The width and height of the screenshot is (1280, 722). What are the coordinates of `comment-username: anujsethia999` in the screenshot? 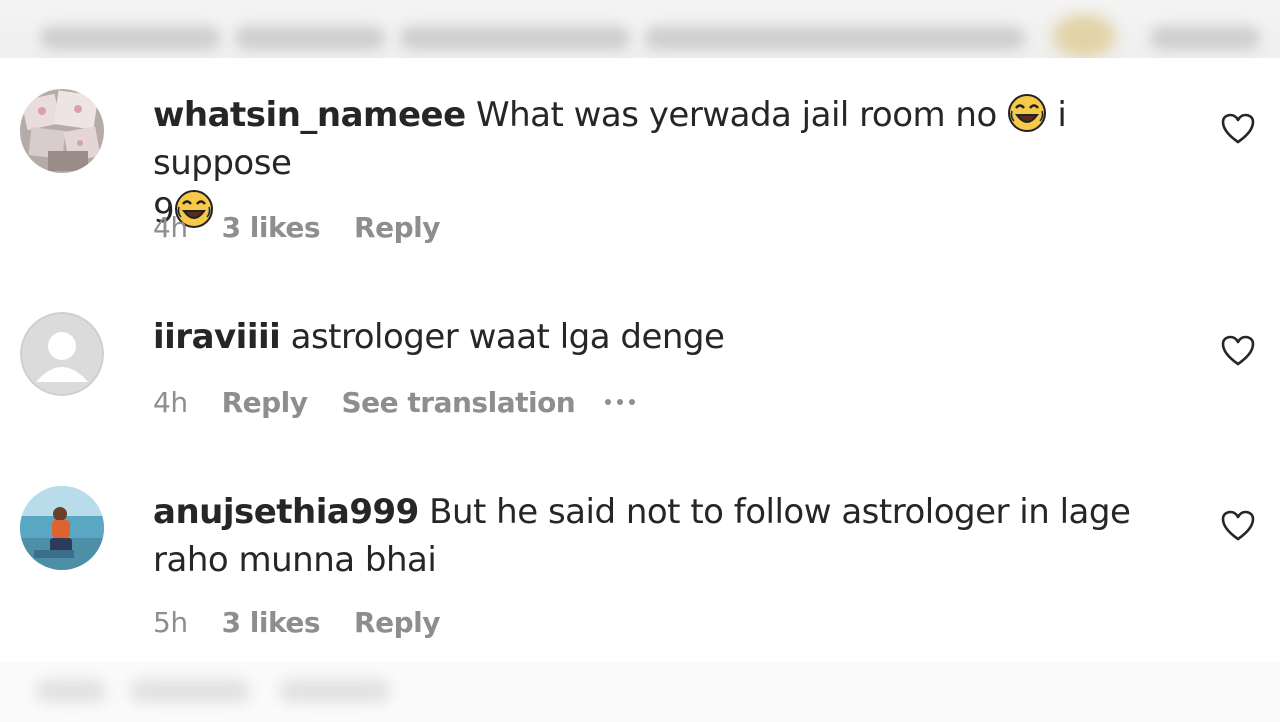 It's located at (286, 512).